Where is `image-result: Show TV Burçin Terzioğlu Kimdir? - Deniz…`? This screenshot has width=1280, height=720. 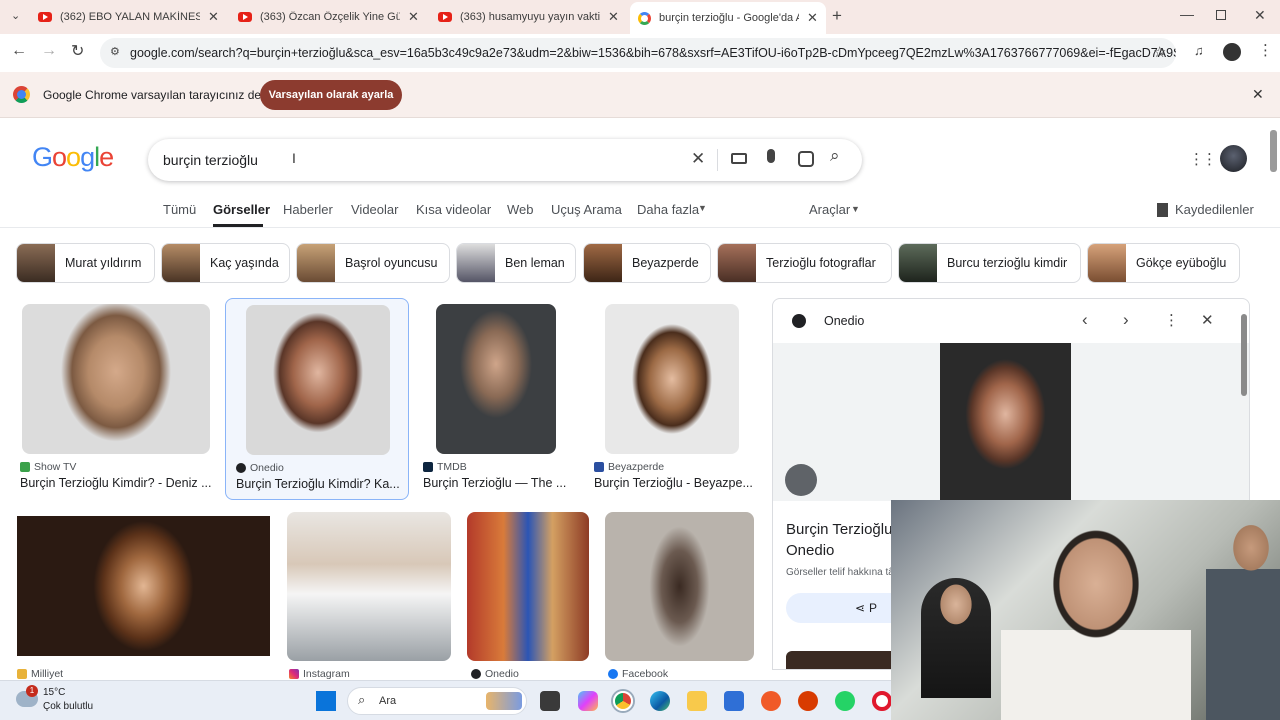 image-result: Show TV Burçin Terzioğlu Kimdir? - Deniz… is located at coordinates (116, 398).